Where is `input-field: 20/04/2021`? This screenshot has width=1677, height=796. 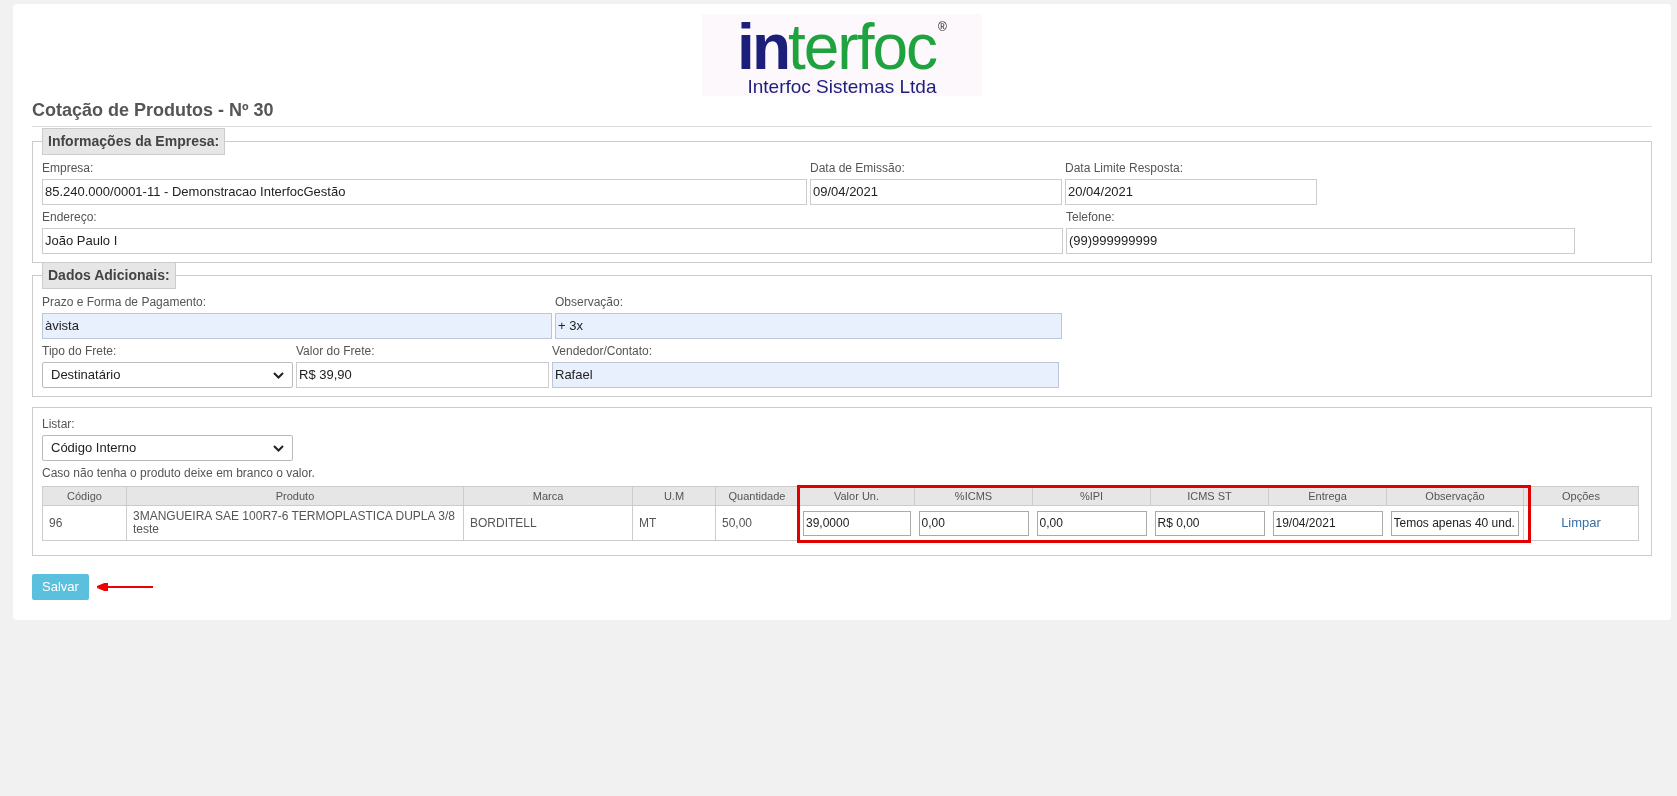
input-field: 20/04/2021 is located at coordinates (1191, 192).